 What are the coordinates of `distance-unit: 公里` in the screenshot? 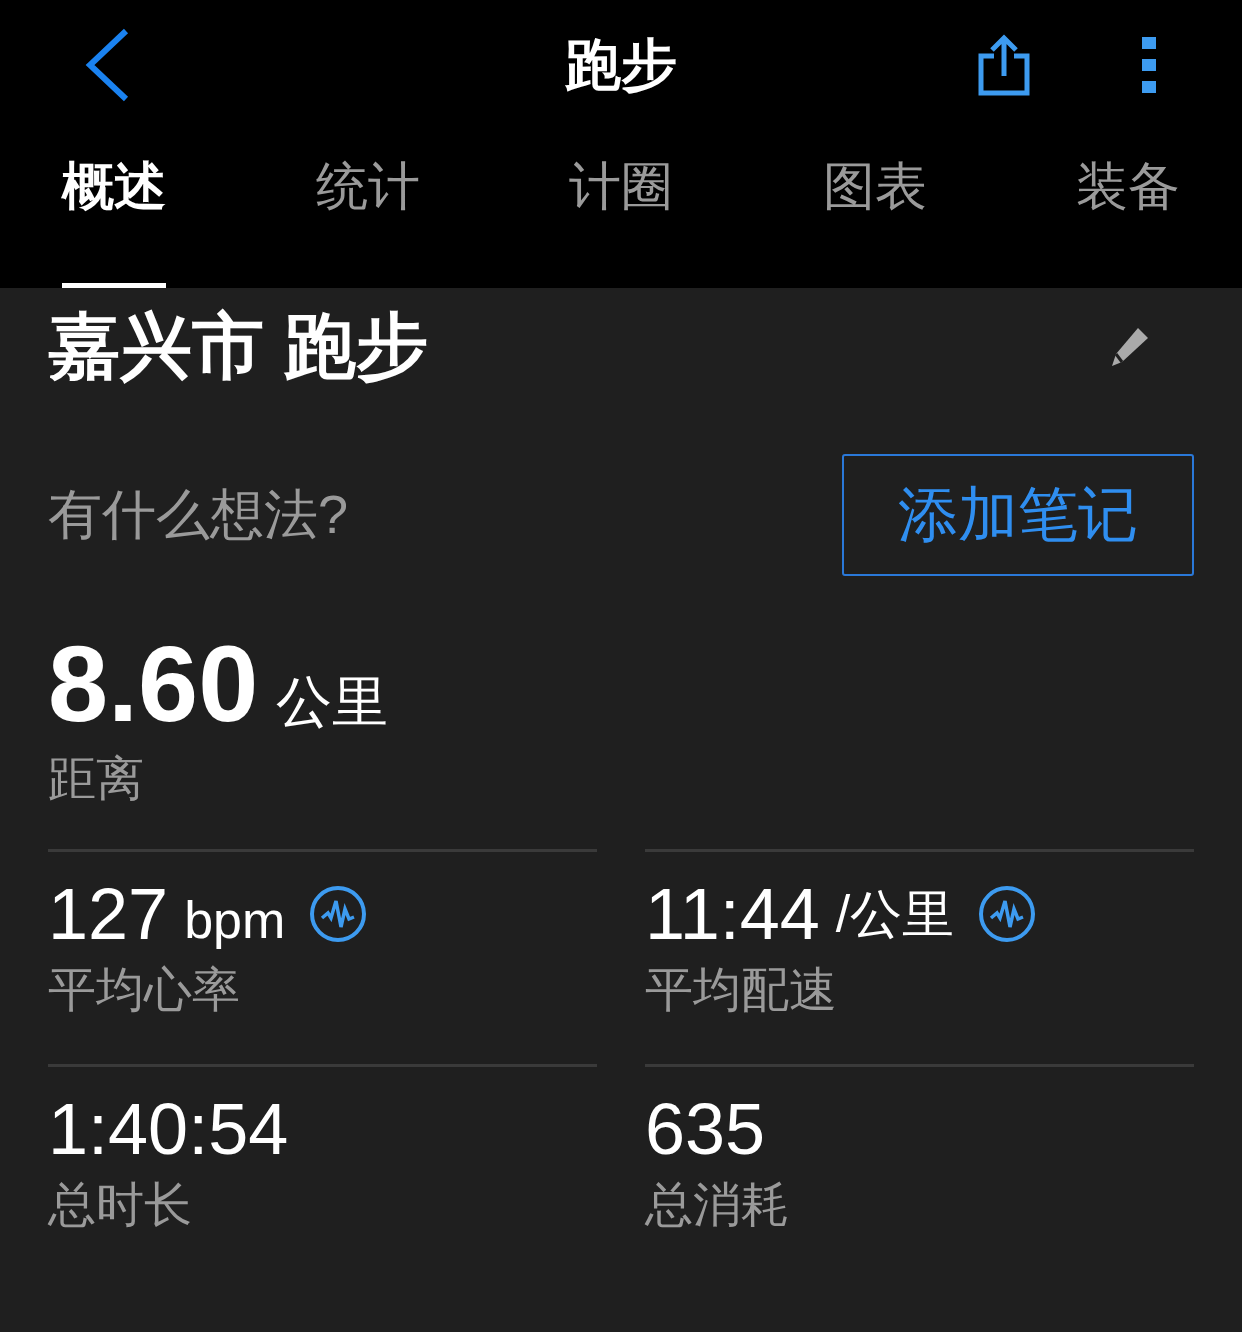 It's located at (332, 702).